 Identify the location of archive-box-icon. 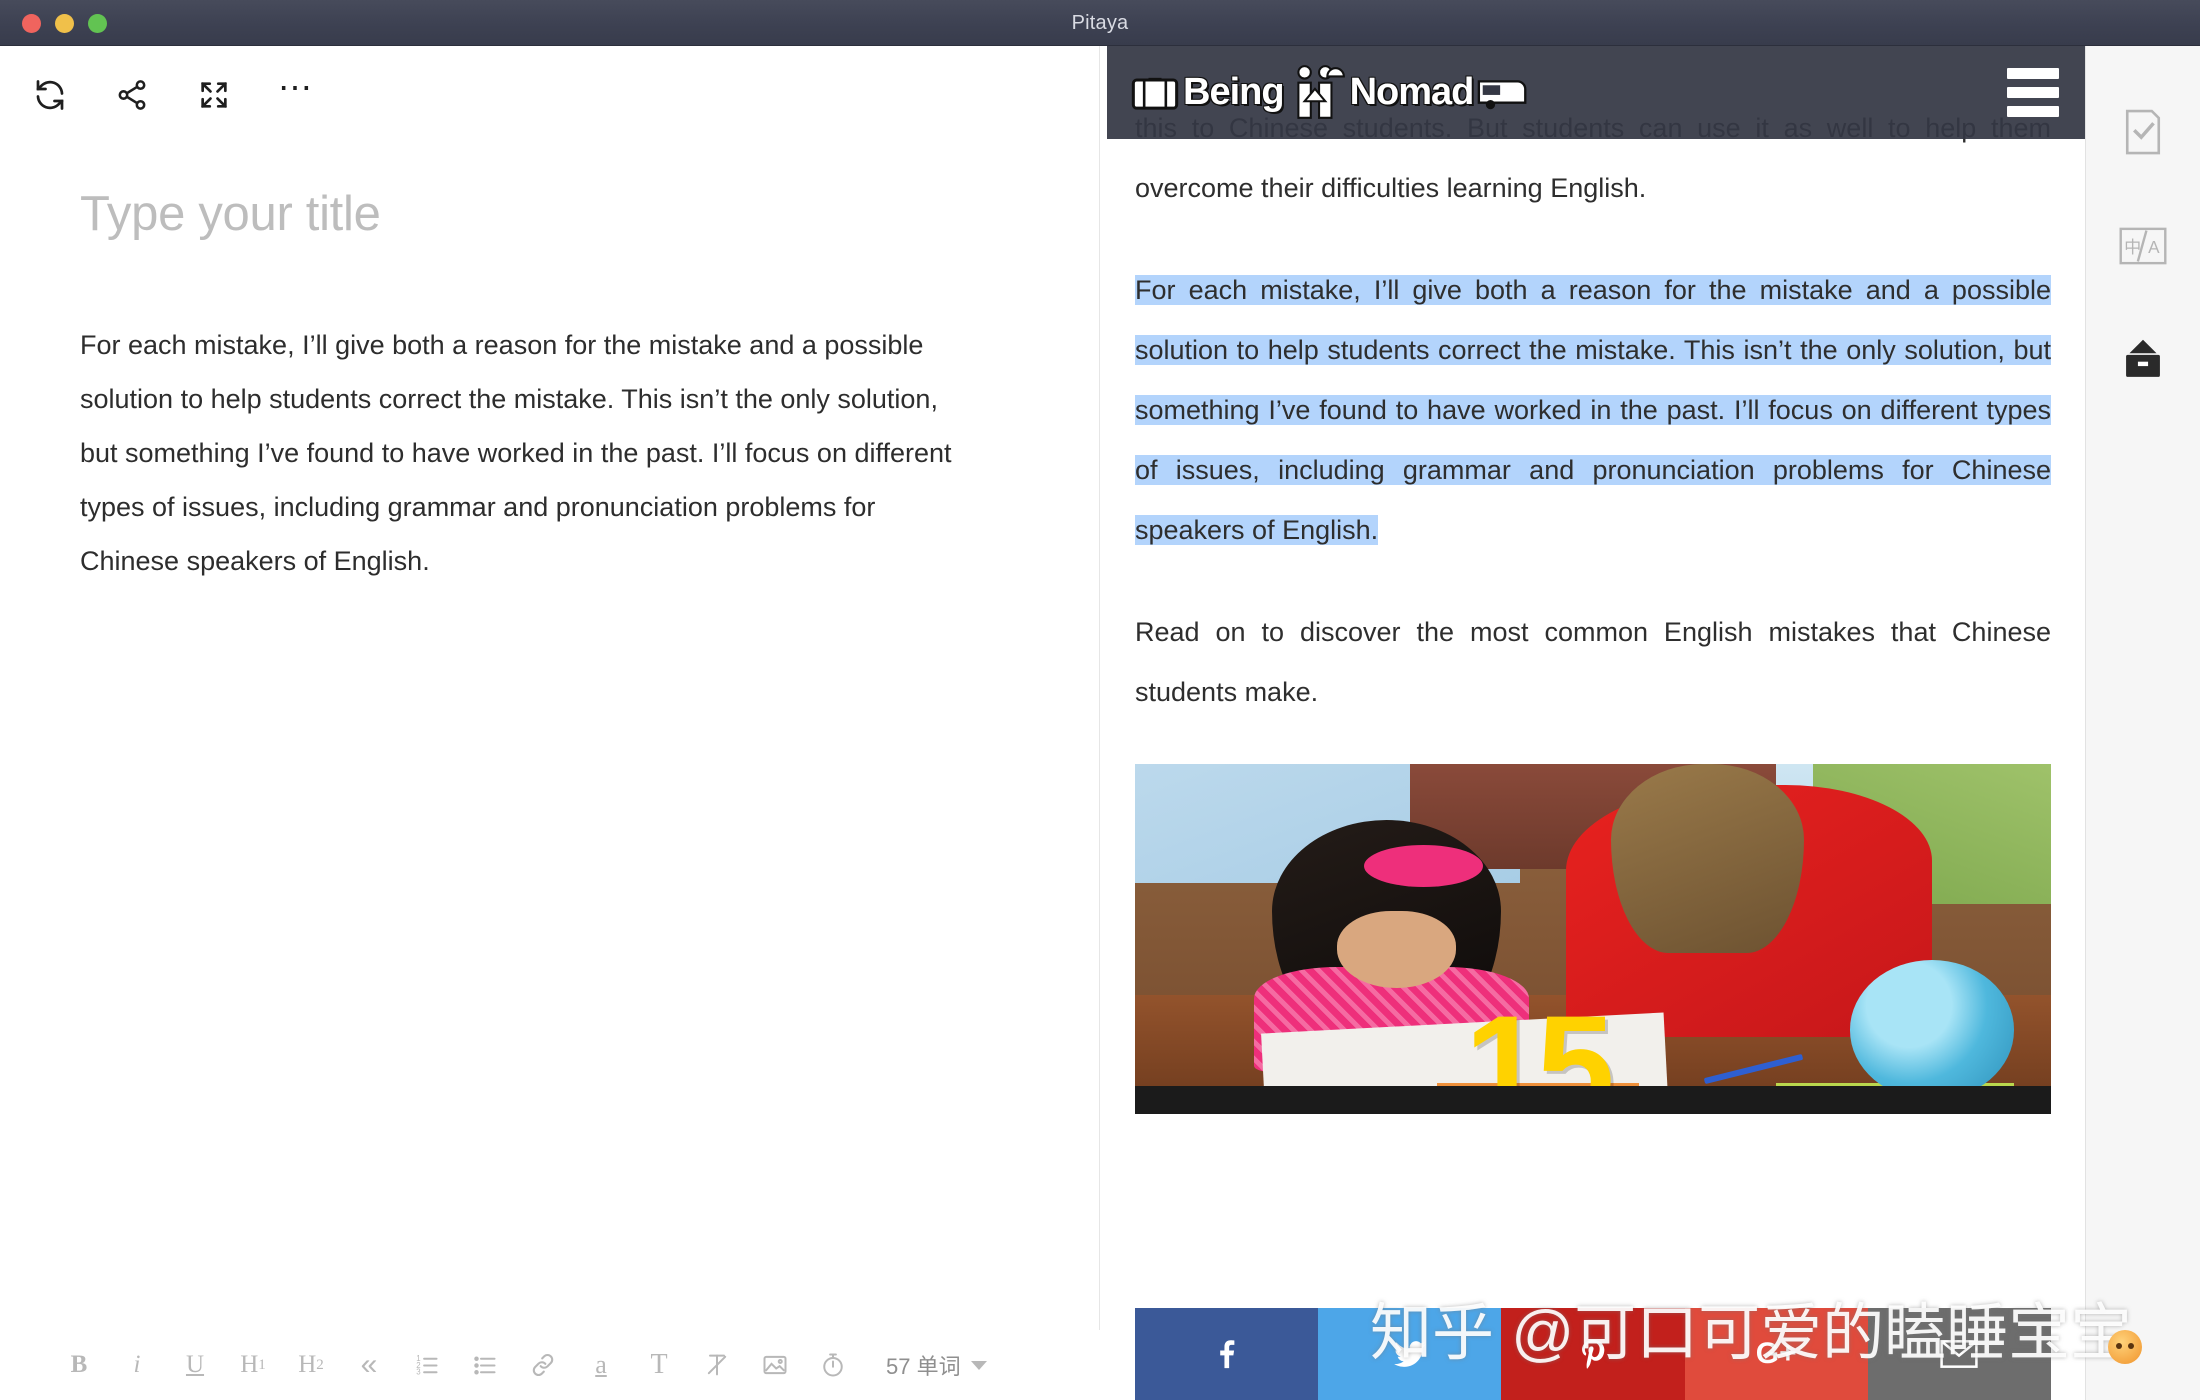
(2143, 358).